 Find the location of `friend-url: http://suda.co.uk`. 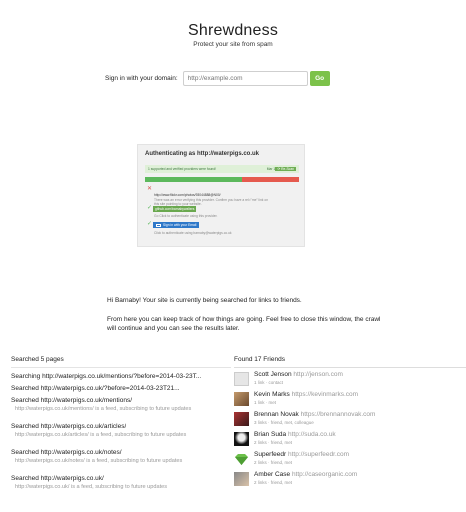

friend-url: http://suda.co.uk is located at coordinates (312, 434).